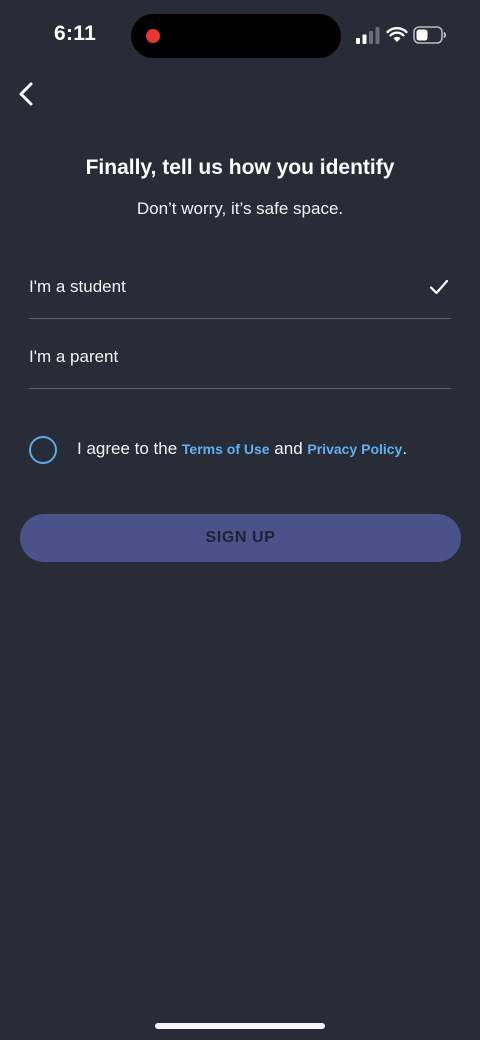 This screenshot has height=1040, width=480. What do you see at coordinates (129, 448) in the screenshot?
I see `agreement-prefix: I agree to the` at bounding box center [129, 448].